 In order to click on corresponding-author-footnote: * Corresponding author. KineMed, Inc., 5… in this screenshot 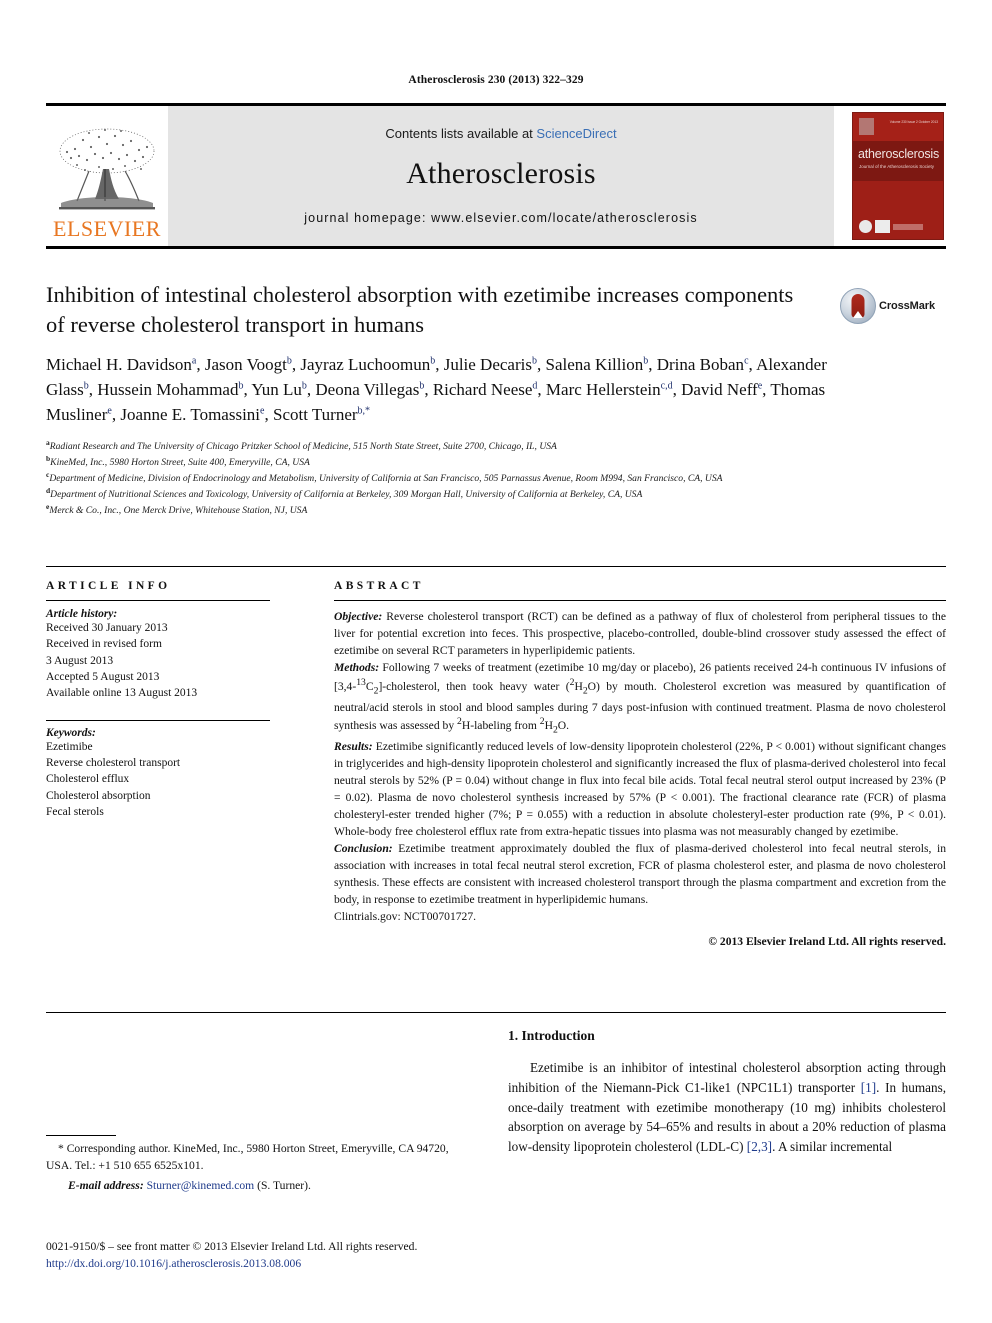, I will do `click(261, 1164)`.